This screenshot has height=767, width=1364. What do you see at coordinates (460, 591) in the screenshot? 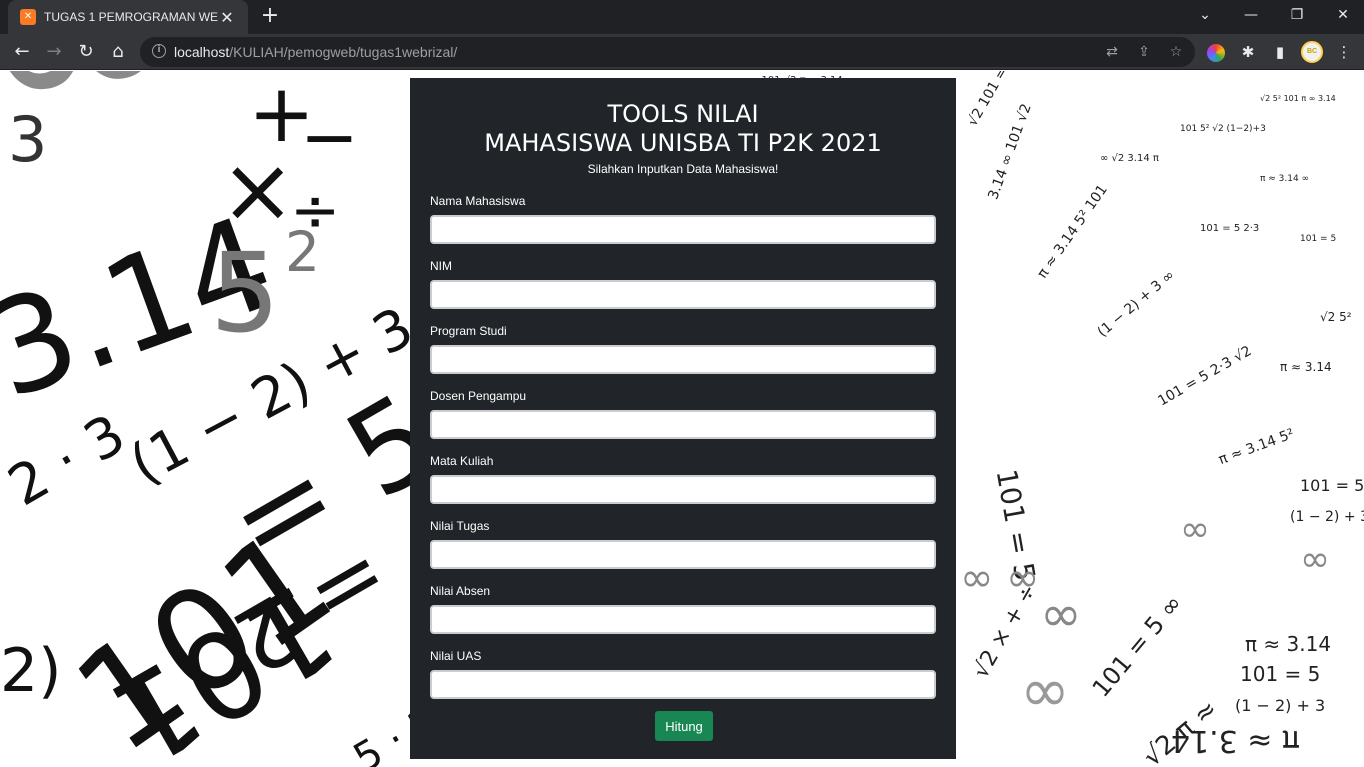
I see `nilai-absen-label: Nilai Absen` at bounding box center [460, 591].